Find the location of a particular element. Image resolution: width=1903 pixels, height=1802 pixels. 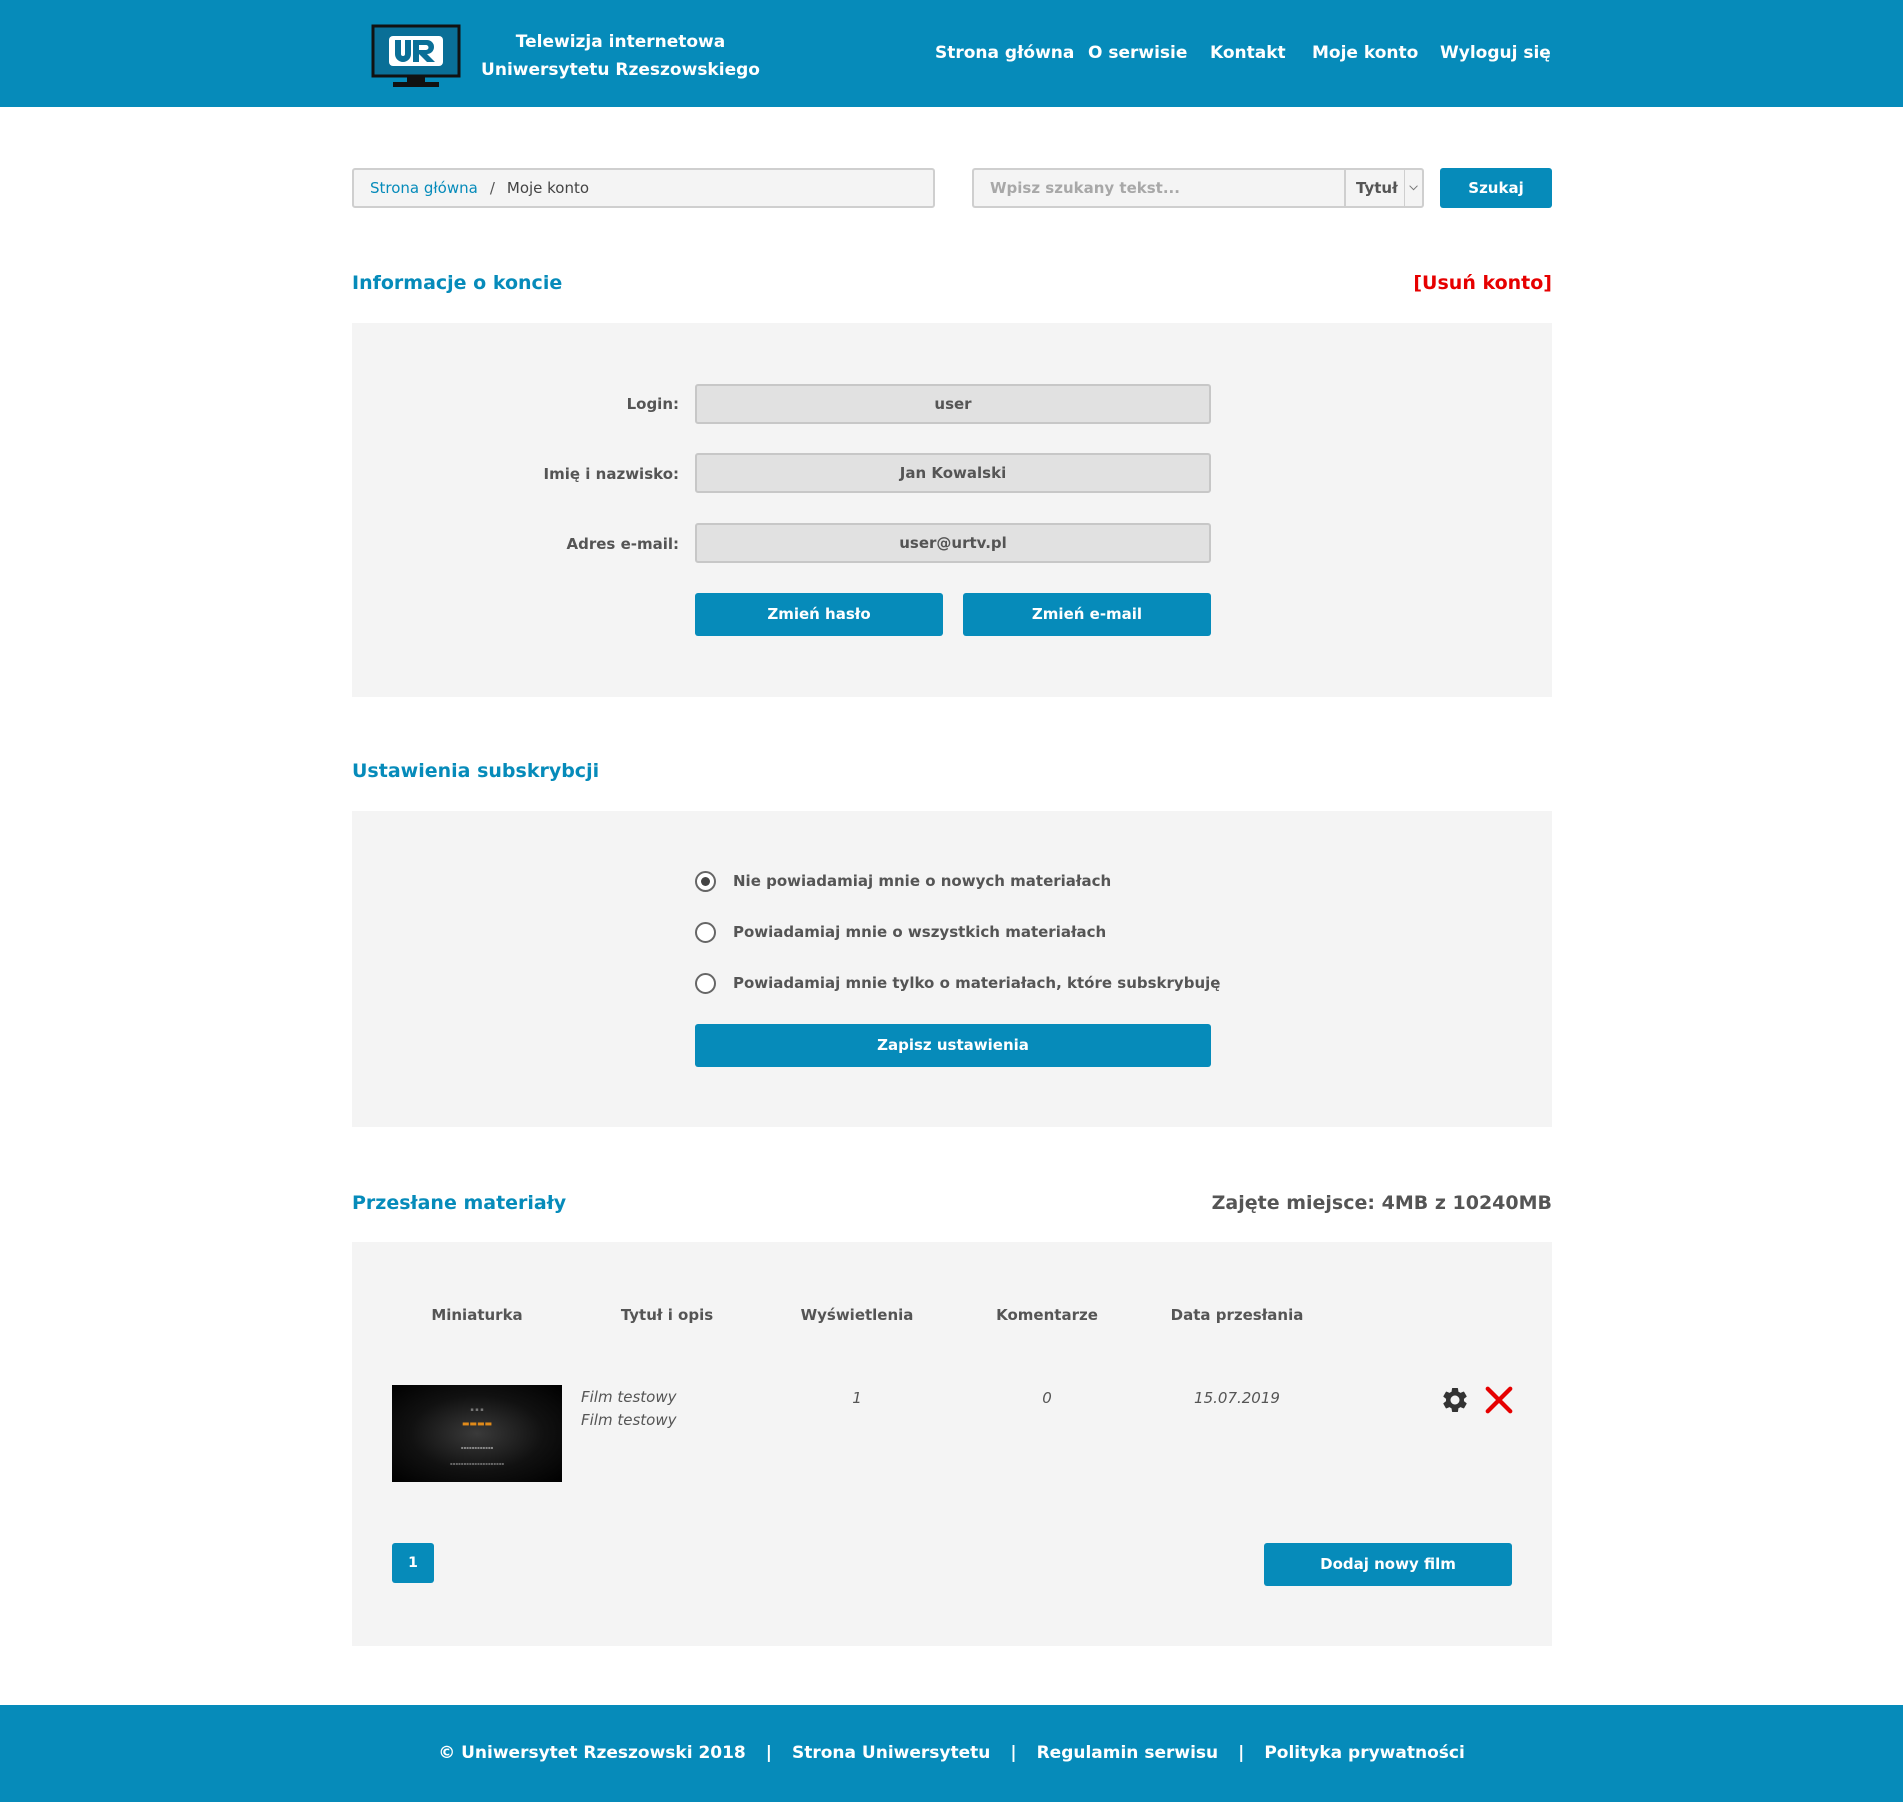

name-label: Imię i nazwisko: is located at coordinates (611, 474).